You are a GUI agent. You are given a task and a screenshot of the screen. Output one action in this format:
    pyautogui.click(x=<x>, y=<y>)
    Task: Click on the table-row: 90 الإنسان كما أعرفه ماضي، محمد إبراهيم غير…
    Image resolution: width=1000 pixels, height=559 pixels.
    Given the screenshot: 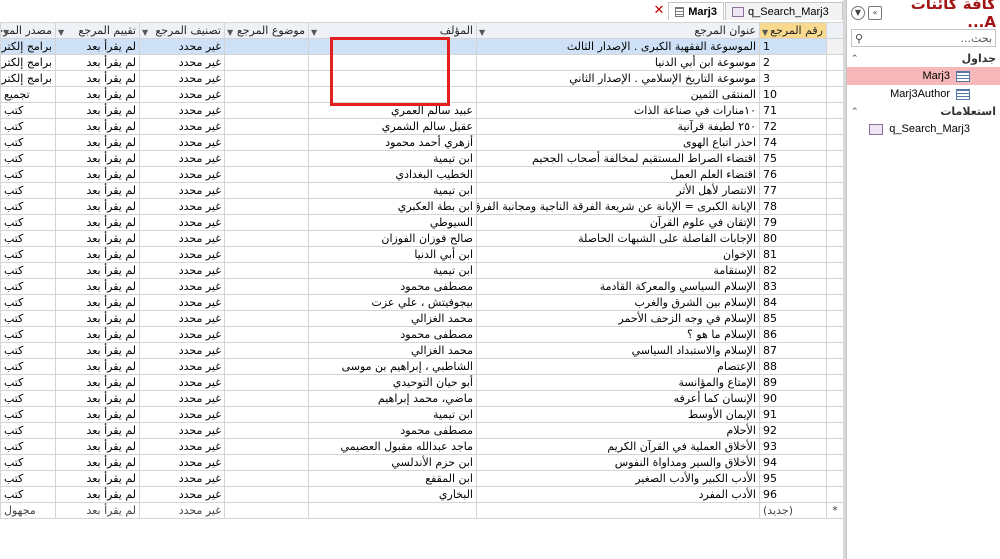 What is the action you would take?
    pyautogui.click(x=422, y=398)
    